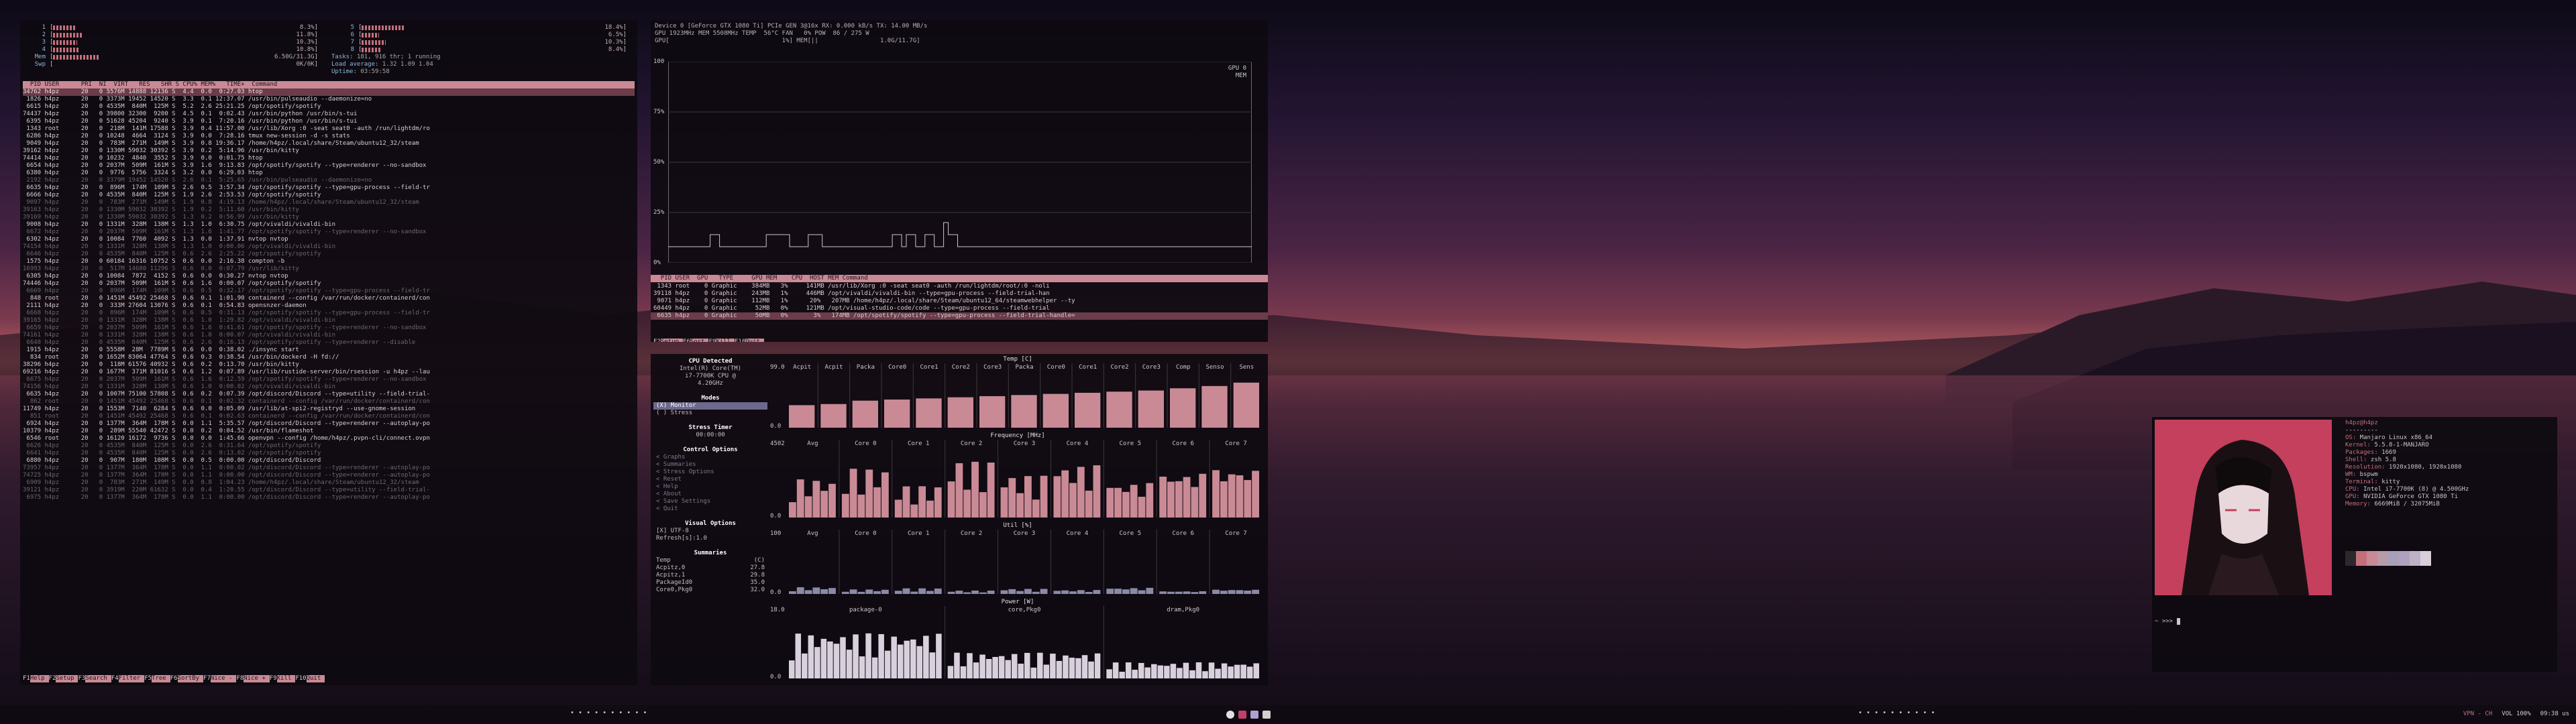 This screenshot has height=724, width=2576. I want to click on control-option-6: < Save Settings, so click(710, 501).